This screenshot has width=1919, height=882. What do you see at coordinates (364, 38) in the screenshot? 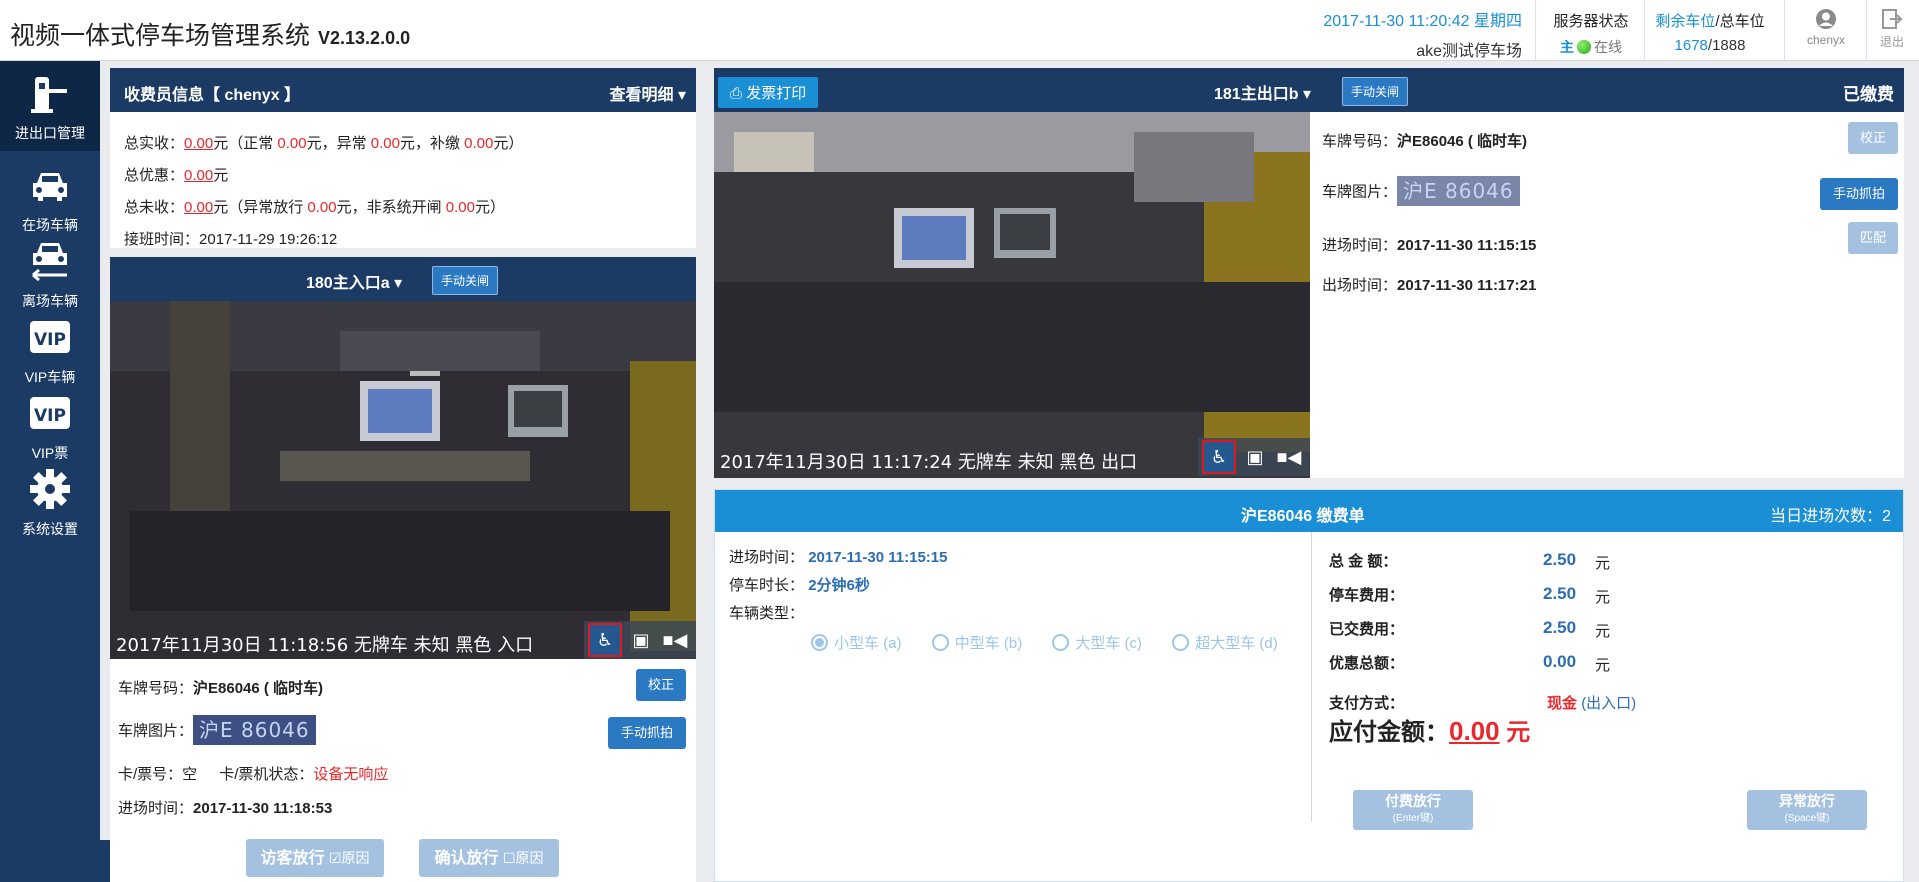
I see `app-version: V2.13.2.0.0` at bounding box center [364, 38].